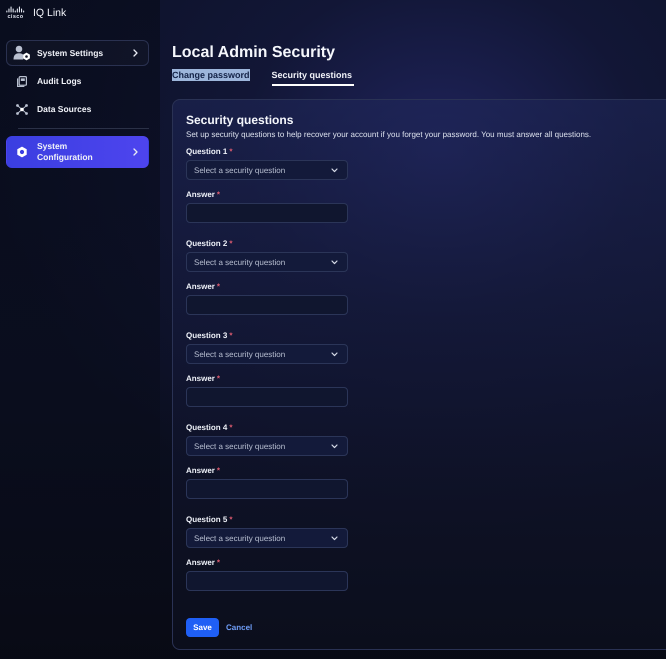 Image resolution: width=666 pixels, height=659 pixels. What do you see at coordinates (77, 152) in the screenshot?
I see `sidebar-item: System Configuration` at bounding box center [77, 152].